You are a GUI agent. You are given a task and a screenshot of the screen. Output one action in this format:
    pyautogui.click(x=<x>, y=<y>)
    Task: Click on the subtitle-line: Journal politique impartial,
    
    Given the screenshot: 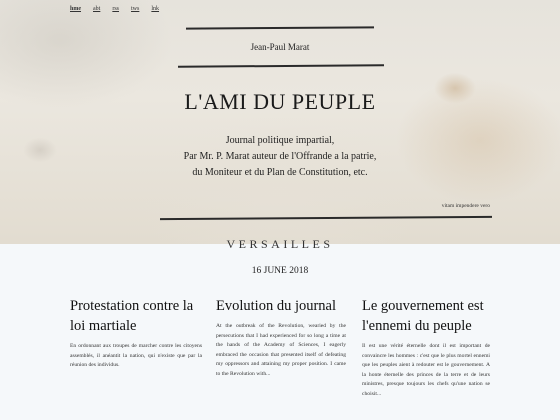 What is the action you would take?
    pyautogui.click(x=280, y=140)
    